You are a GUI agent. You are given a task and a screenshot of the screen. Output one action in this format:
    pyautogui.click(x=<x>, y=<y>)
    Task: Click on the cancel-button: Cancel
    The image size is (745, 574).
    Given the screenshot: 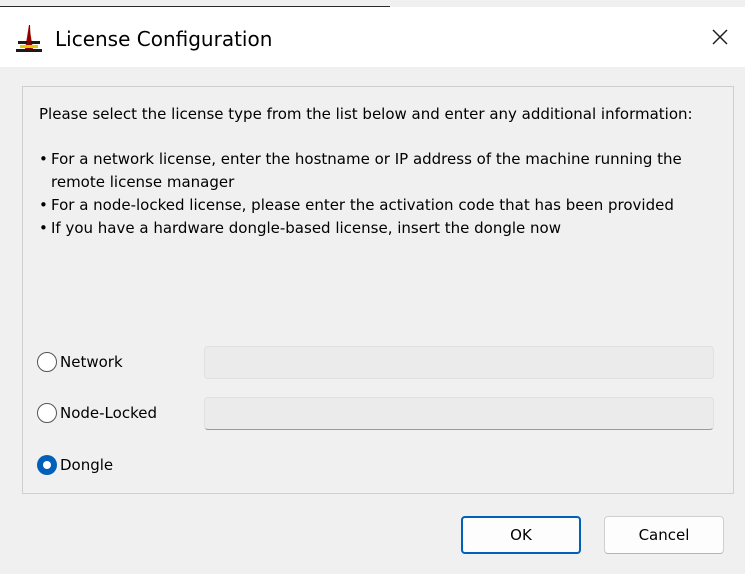 What is the action you would take?
    pyautogui.click(x=664, y=535)
    